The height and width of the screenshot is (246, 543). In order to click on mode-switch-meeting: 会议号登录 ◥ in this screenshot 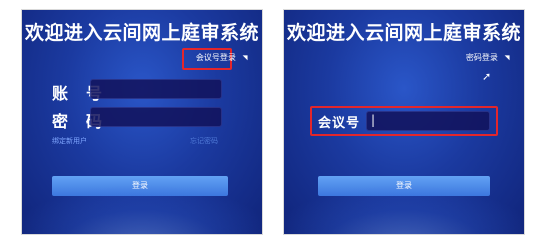, I will do `click(222, 57)`.